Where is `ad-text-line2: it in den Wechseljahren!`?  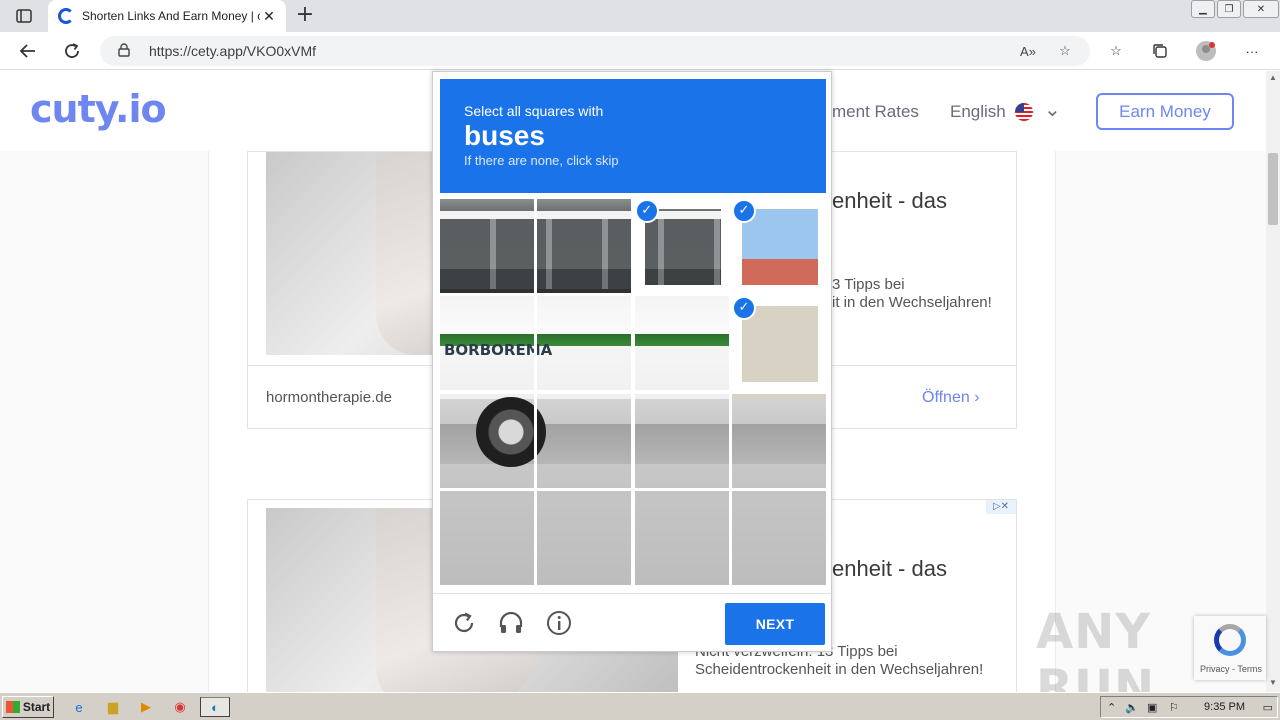 ad-text-line2: it in den Wechseljahren! is located at coordinates (912, 302).